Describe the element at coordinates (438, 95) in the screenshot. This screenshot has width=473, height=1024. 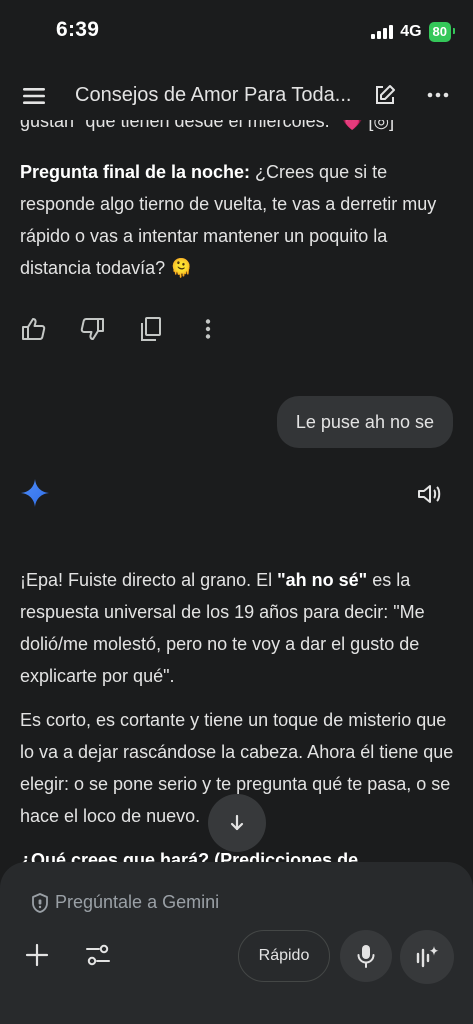
I see `more-icon` at that location.